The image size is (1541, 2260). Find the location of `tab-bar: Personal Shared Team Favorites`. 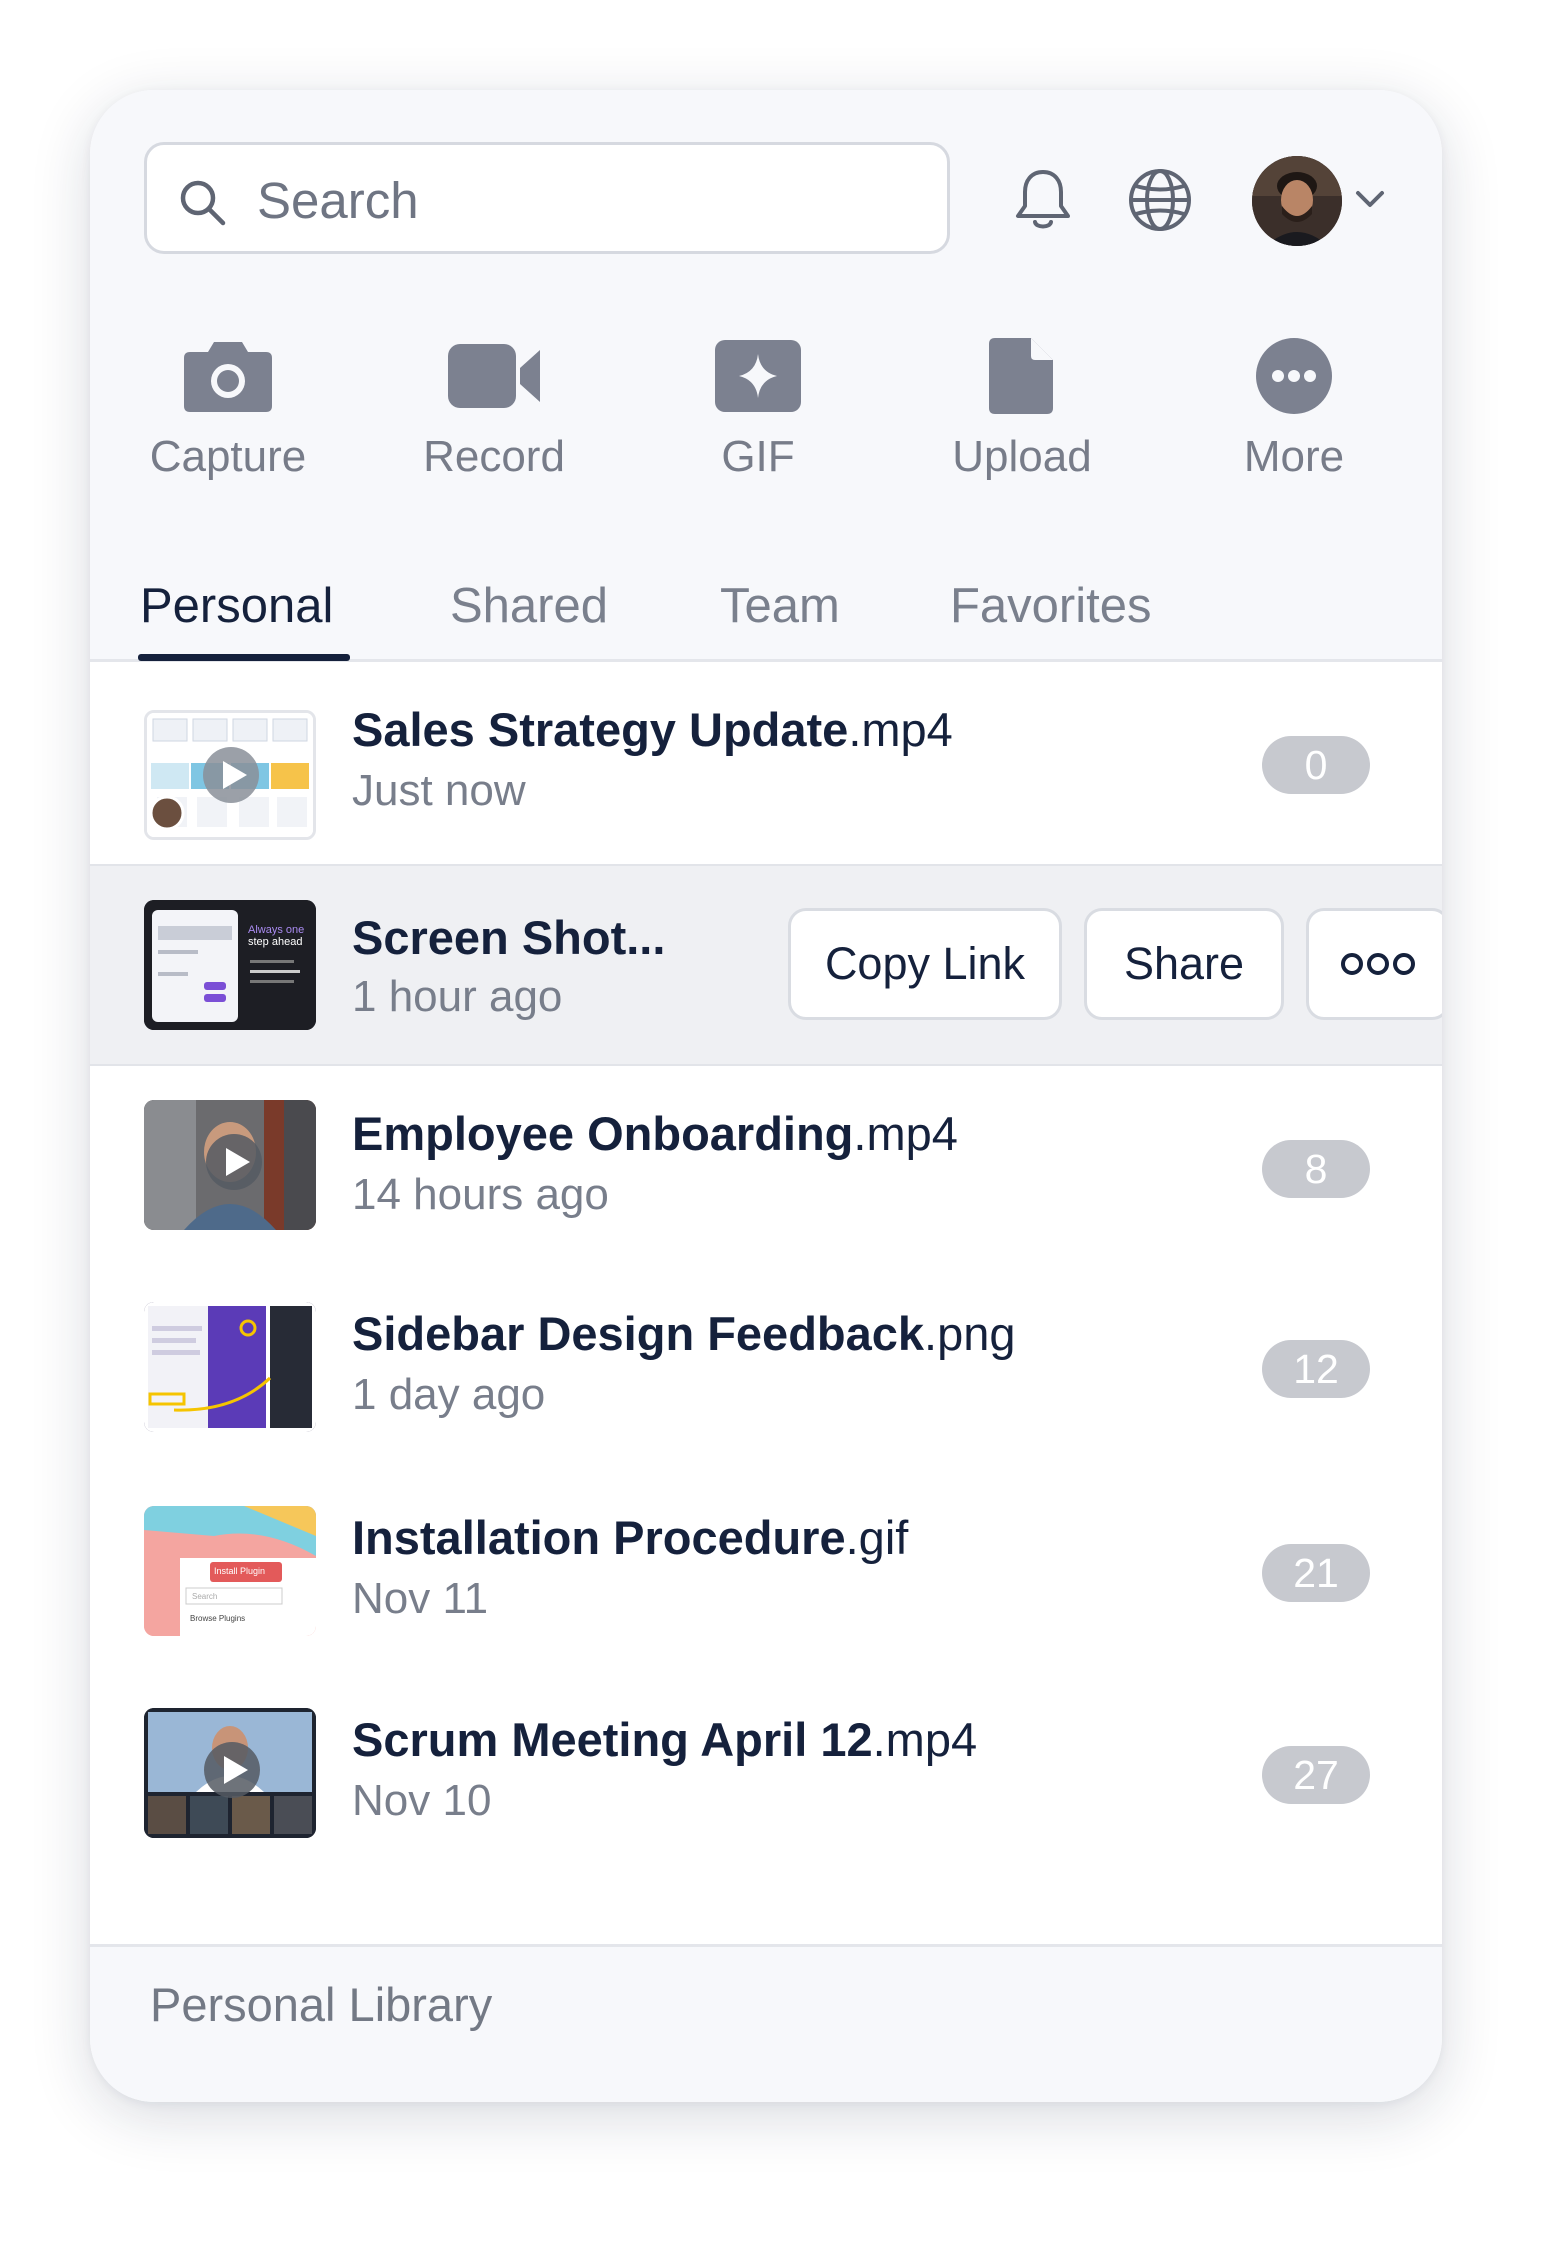

tab-bar: Personal Shared Team Favorites is located at coordinates (766, 611).